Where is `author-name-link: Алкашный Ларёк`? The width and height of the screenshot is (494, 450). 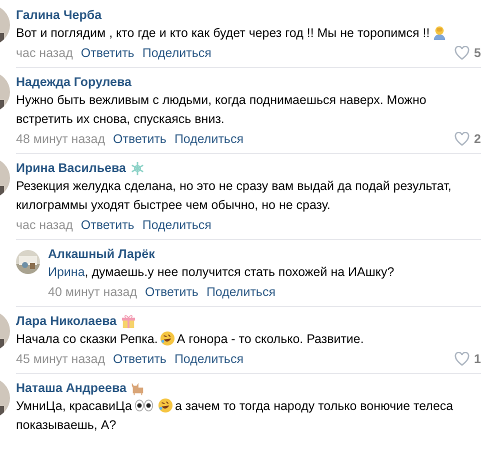 author-name-link: Алкашный Ларёк is located at coordinates (101, 254).